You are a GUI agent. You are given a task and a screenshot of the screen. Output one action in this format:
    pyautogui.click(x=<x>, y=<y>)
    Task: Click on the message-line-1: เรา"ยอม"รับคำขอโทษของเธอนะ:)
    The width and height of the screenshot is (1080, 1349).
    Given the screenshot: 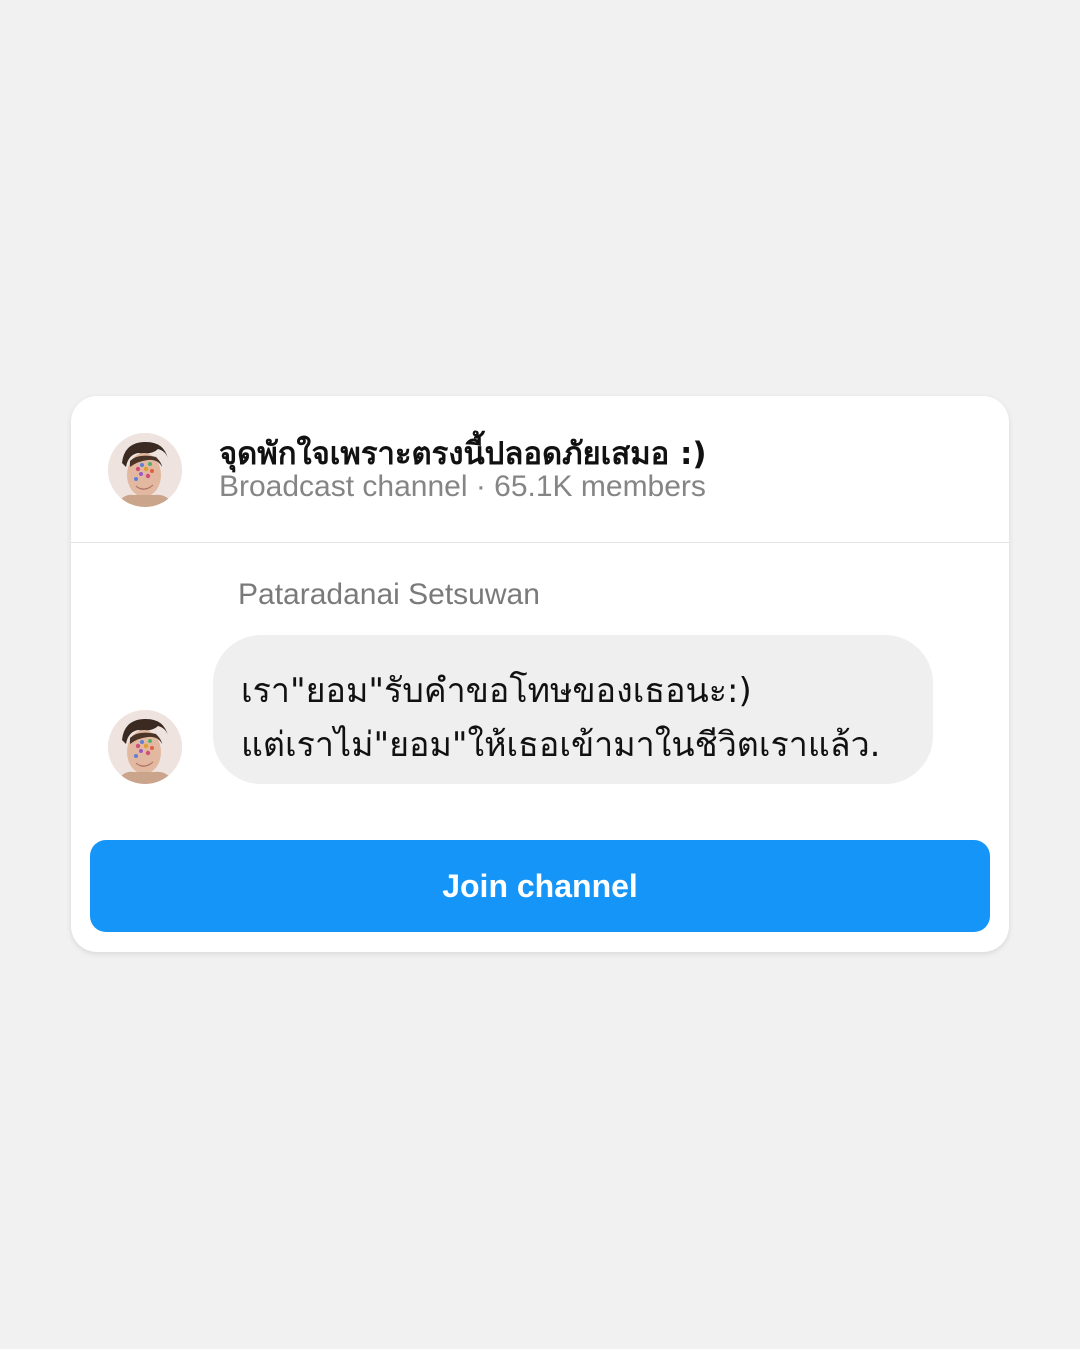 What is the action you would take?
    pyautogui.click(x=496, y=691)
    